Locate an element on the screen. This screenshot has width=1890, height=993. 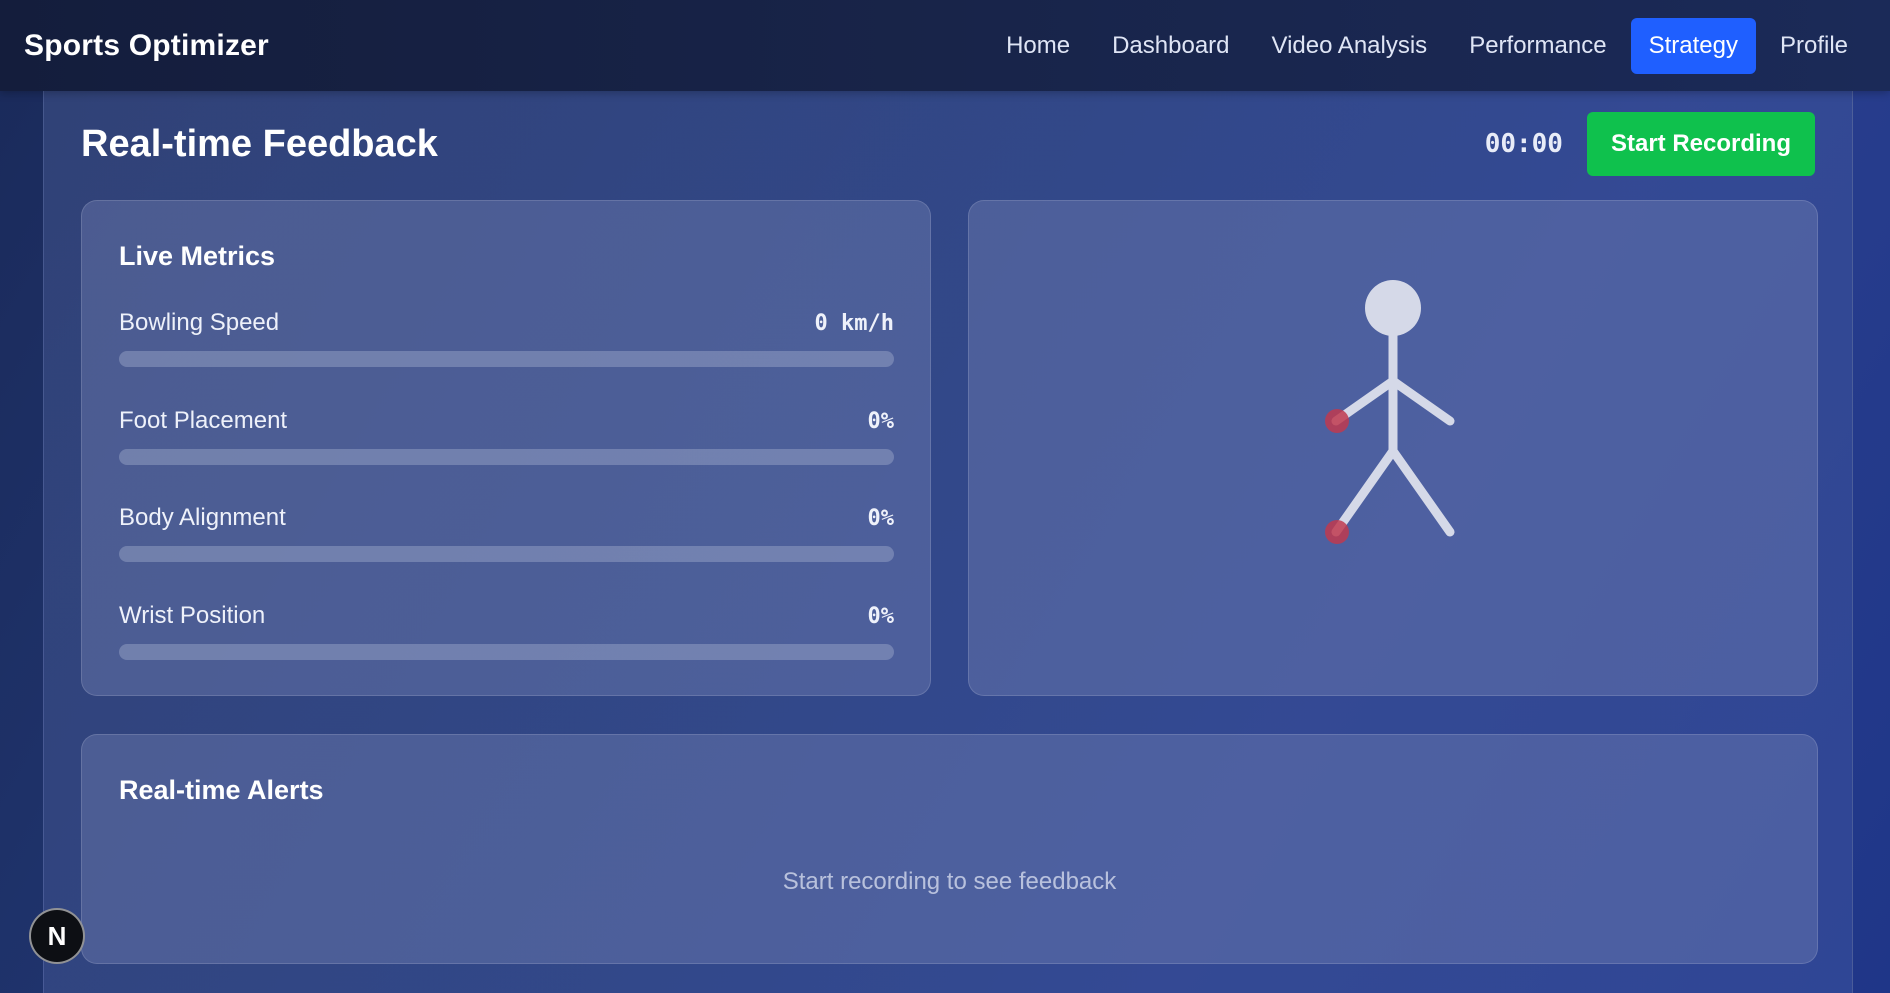
nav-item-performance: Performance is located at coordinates (1537, 46).